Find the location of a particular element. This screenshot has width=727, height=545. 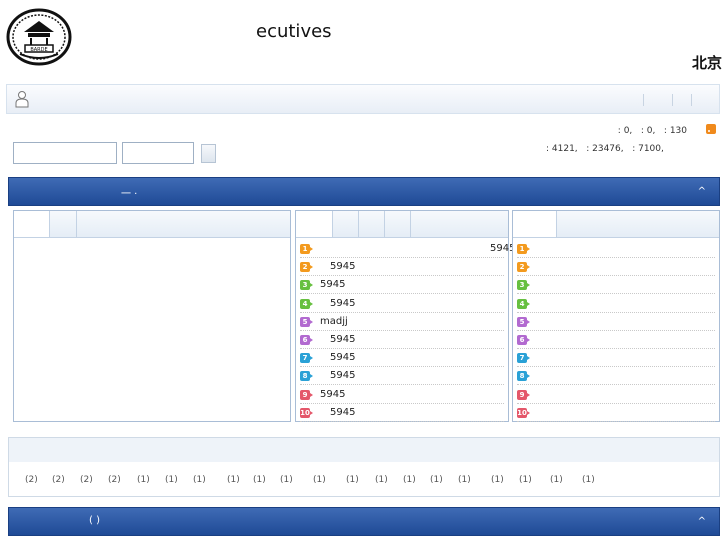

list-item-label: madjj is located at coordinates (334, 321).